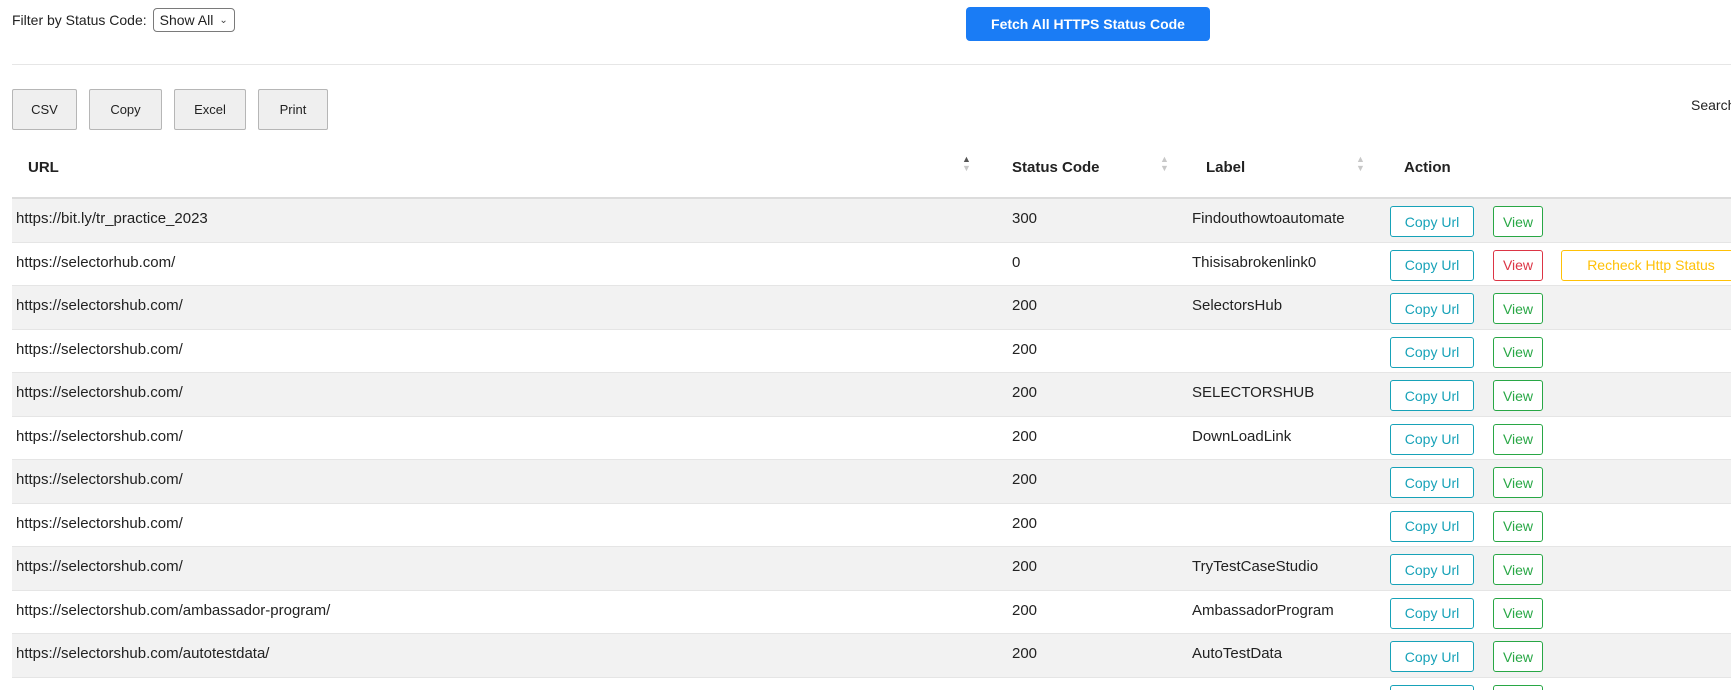 The height and width of the screenshot is (690, 1731). Describe the element at coordinates (1242, 436) in the screenshot. I see `label-cell: DownLoadLink` at that location.